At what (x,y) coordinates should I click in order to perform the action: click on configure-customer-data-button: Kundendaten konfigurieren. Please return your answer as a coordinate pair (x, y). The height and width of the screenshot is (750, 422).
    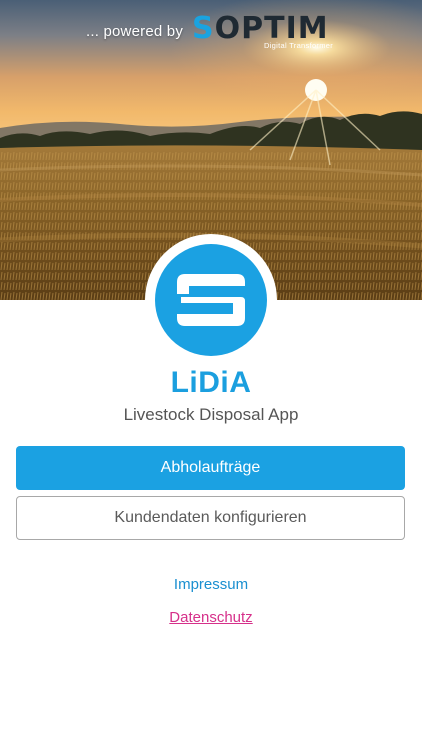
    Looking at the image, I should click on (210, 518).